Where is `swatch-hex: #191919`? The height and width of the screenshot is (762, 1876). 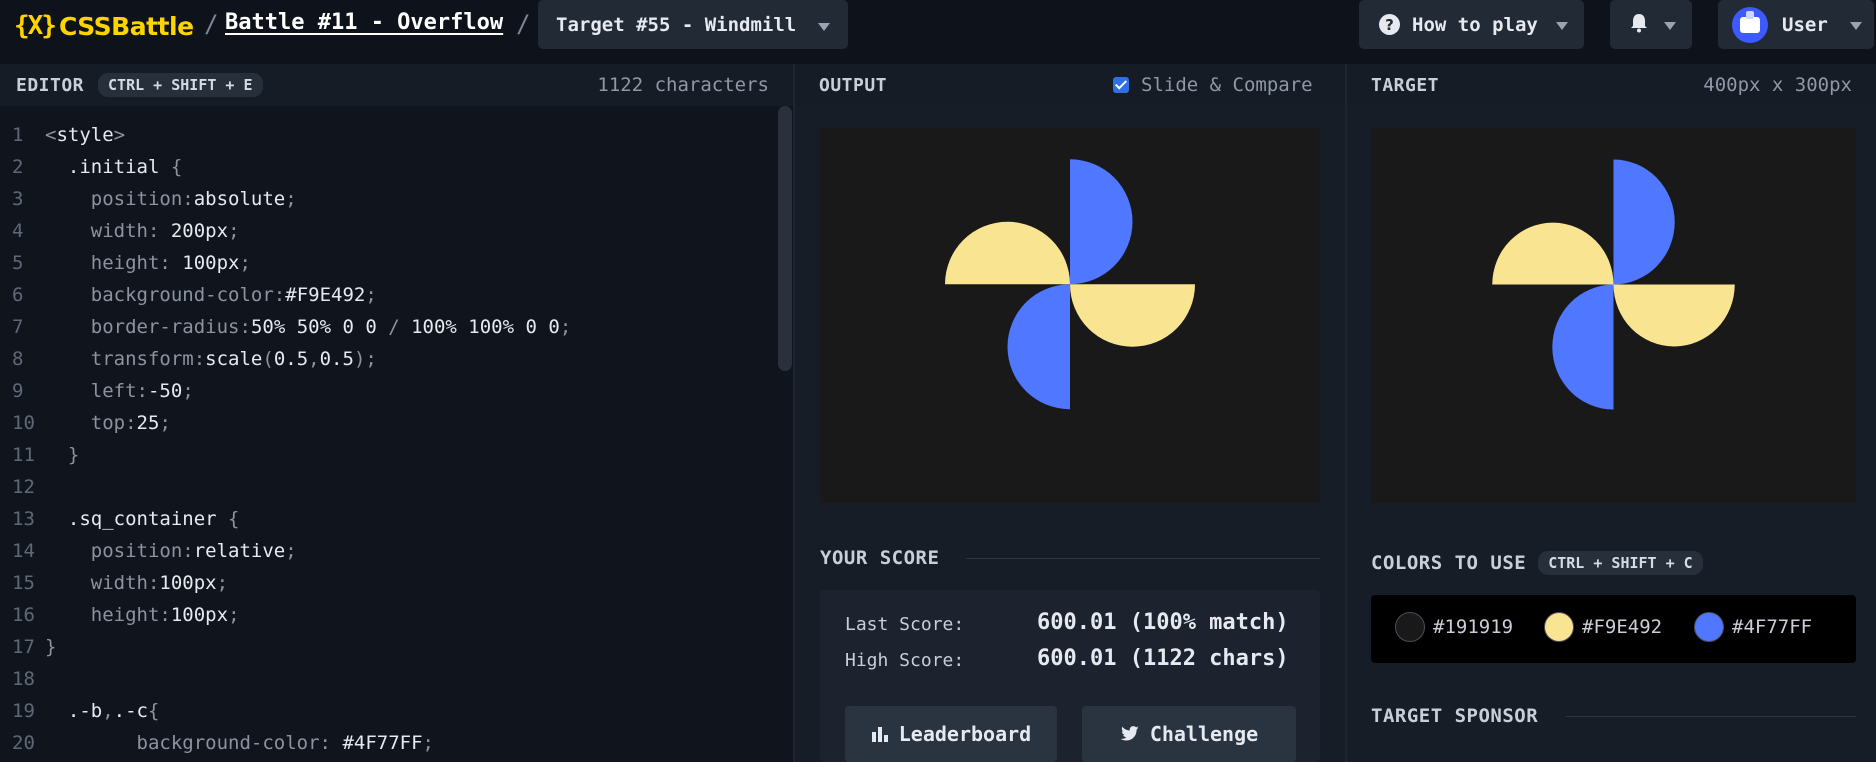 swatch-hex: #191919 is located at coordinates (1473, 627).